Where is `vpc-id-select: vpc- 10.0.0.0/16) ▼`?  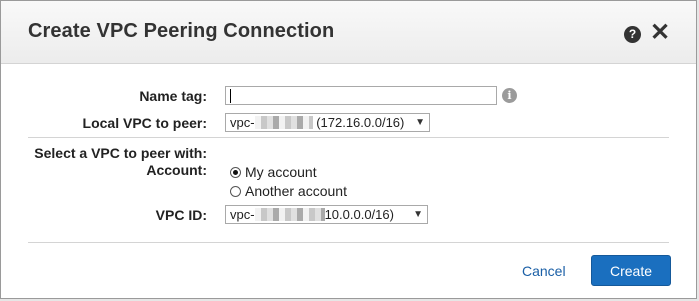
vpc-id-select: vpc- 10.0.0.0/16) ▼ is located at coordinates (326, 214).